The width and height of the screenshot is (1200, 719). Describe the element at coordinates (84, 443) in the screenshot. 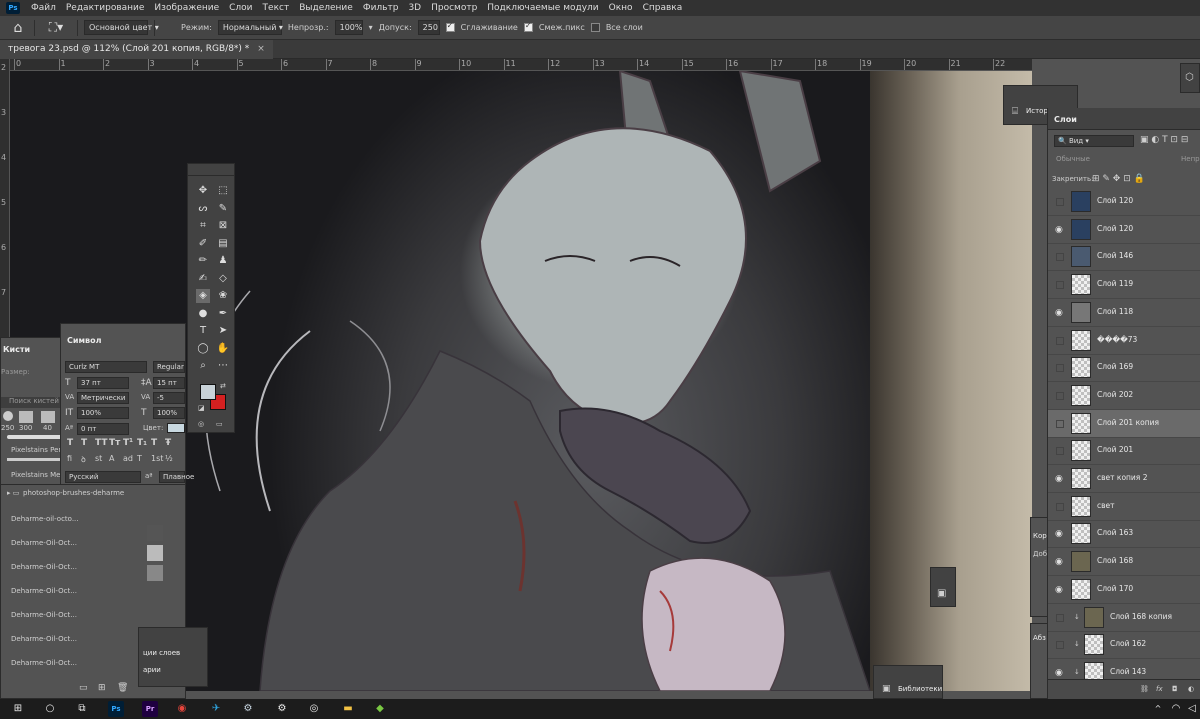

I see `faux-italic-button: T` at that location.